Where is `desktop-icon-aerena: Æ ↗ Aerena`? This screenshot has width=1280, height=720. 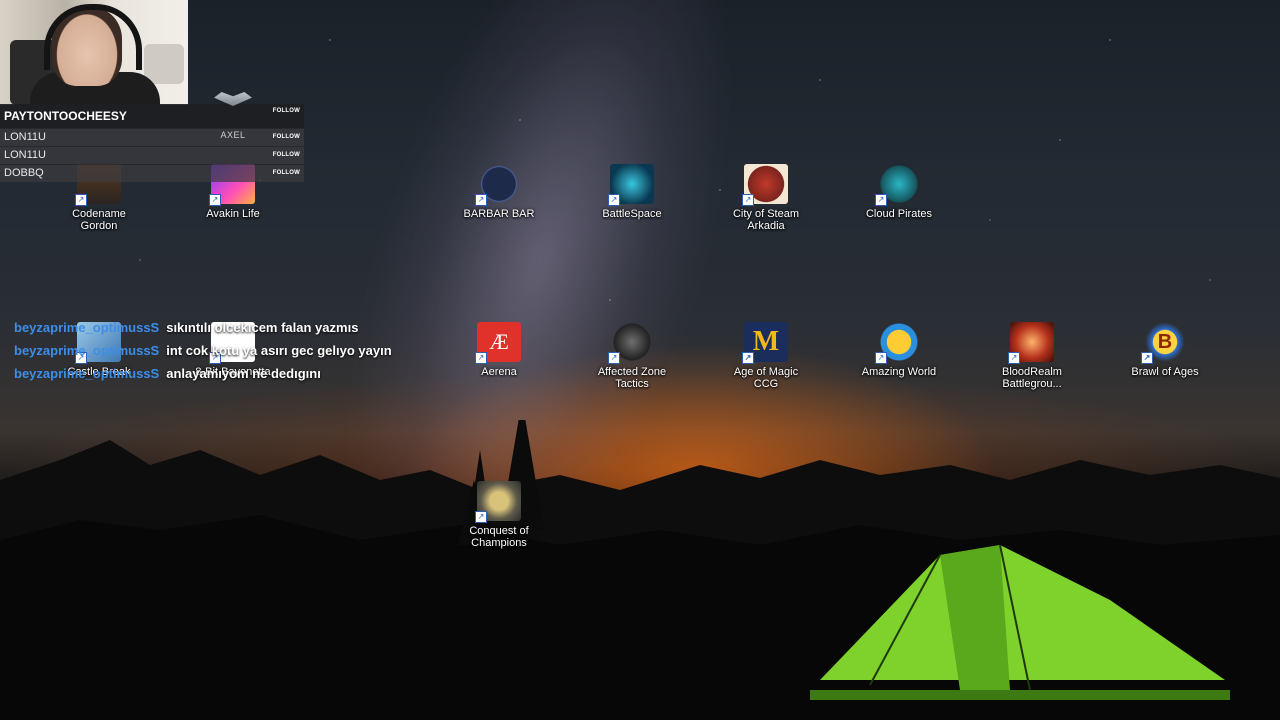 desktop-icon-aerena: Æ ↗ Aerena is located at coordinates (499, 350).